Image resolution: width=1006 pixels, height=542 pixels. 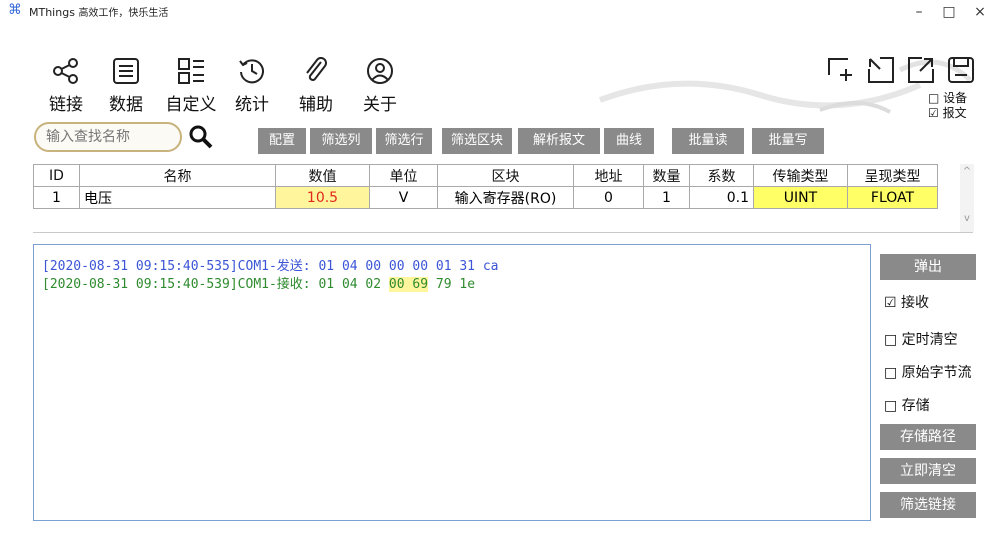 What do you see at coordinates (56, 197) in the screenshot?
I see `cell-id: 1` at bounding box center [56, 197].